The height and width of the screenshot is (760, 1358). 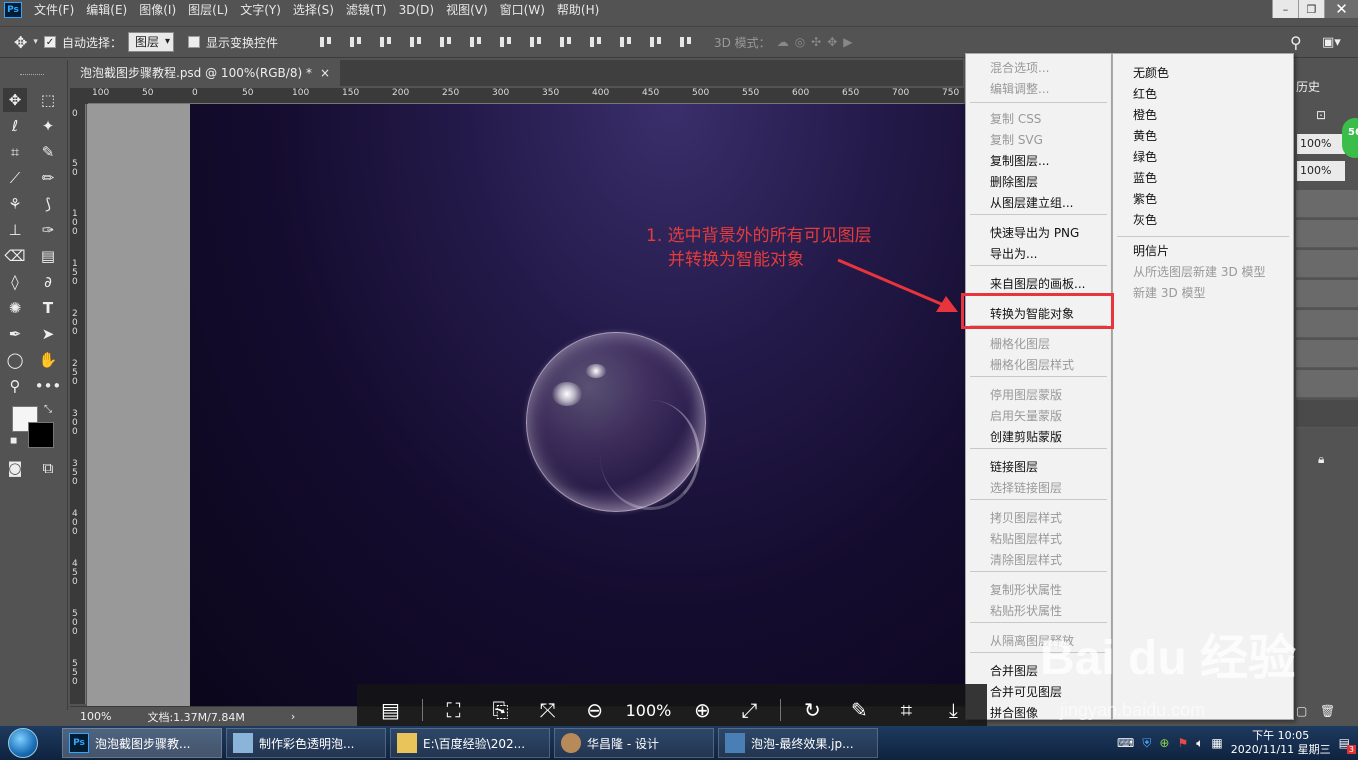 I want to click on dodge-tool-icon: ✺, so click(x=15, y=308).